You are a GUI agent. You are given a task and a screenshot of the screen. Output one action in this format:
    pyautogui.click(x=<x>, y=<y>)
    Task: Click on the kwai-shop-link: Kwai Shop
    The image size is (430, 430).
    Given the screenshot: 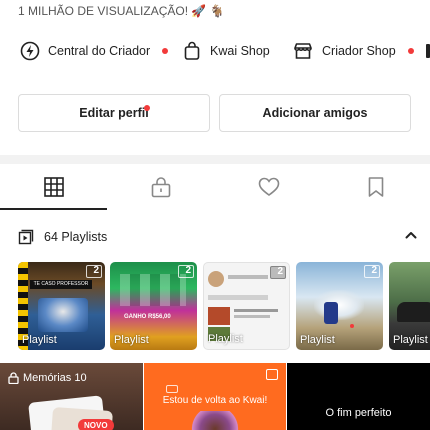 What is the action you would take?
    pyautogui.click(x=226, y=51)
    